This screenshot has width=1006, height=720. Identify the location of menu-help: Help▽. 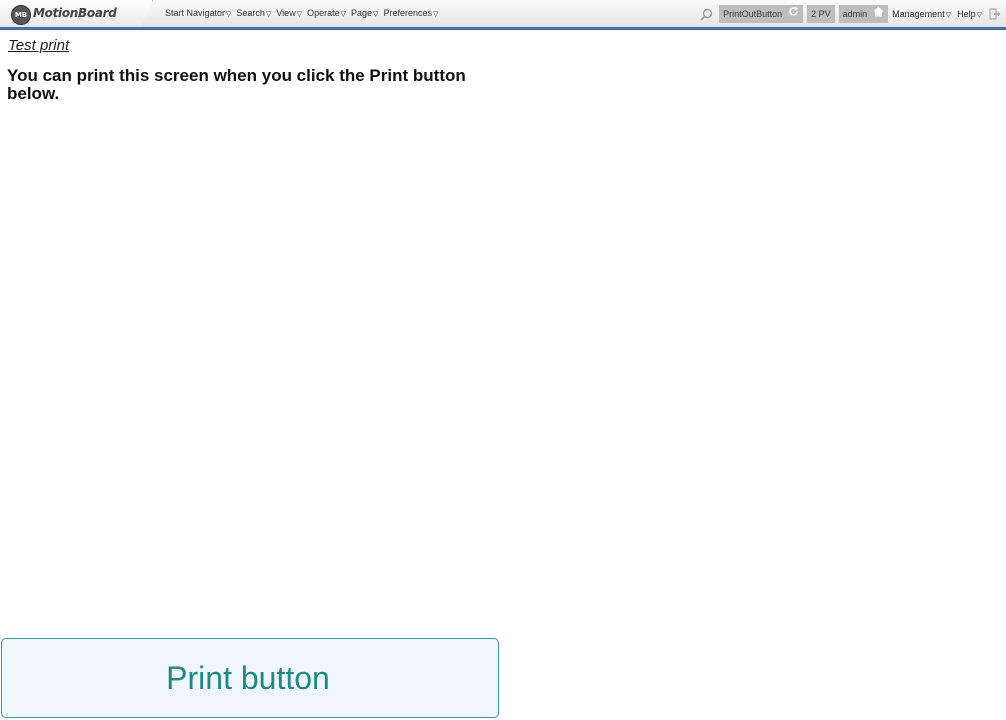
(969, 14).